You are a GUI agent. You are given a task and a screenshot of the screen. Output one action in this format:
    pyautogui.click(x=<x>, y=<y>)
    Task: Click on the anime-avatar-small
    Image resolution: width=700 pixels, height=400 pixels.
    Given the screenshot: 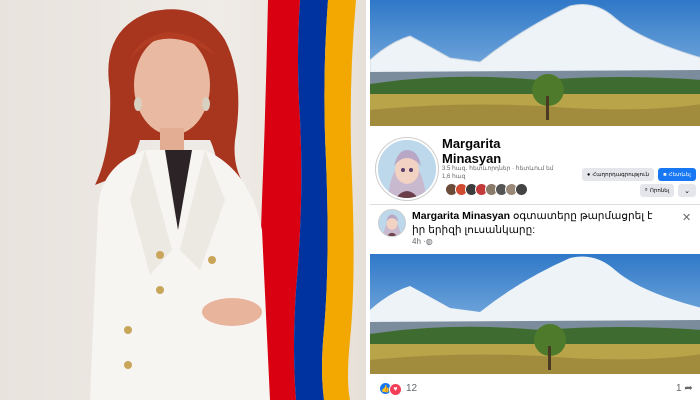 What is the action you would take?
    pyautogui.click(x=392, y=223)
    